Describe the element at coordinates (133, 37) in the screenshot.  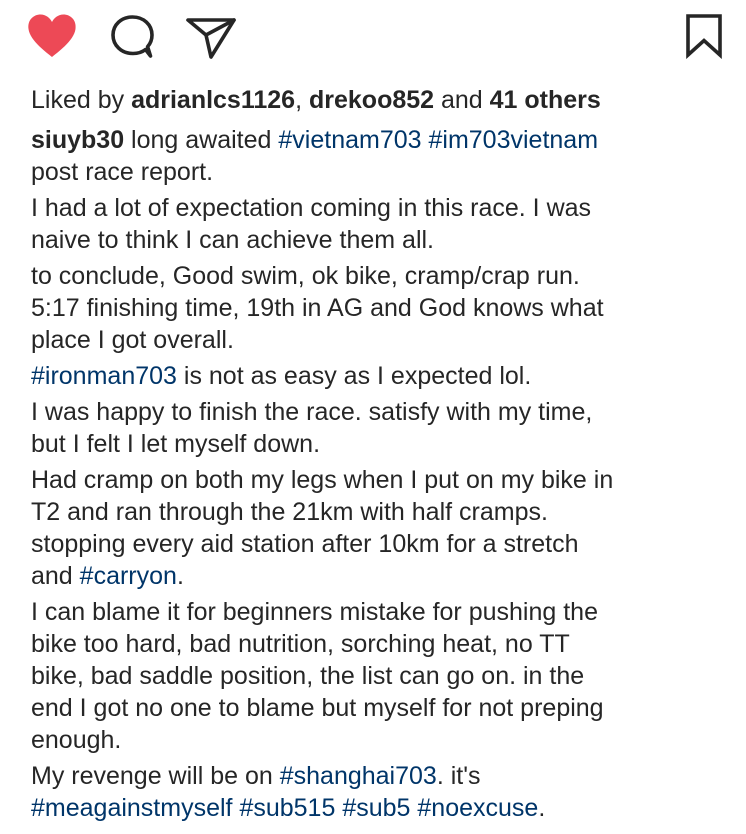
I see `comment-bubble-icon` at that location.